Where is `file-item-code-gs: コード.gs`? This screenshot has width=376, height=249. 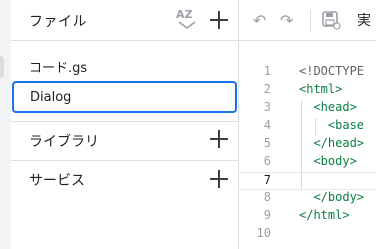 file-item-code-gs: コード.gs is located at coordinates (58, 66).